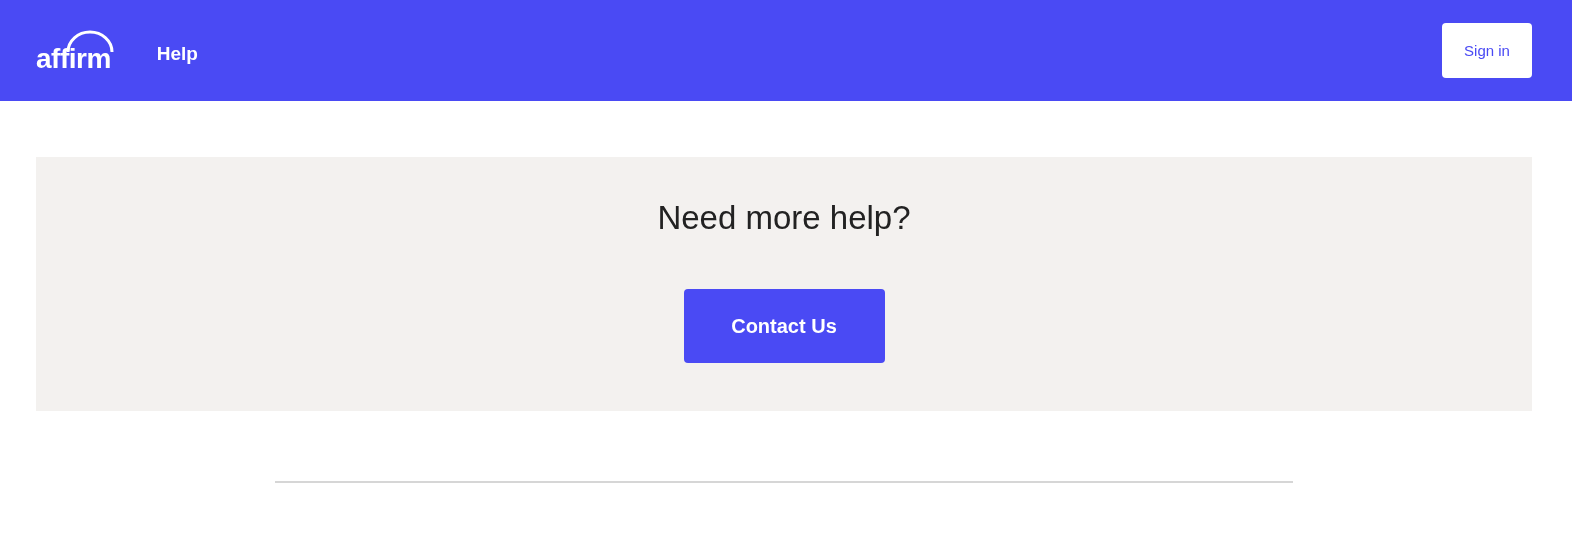 The image size is (1572, 533). I want to click on logo: affirm, so click(73, 51).